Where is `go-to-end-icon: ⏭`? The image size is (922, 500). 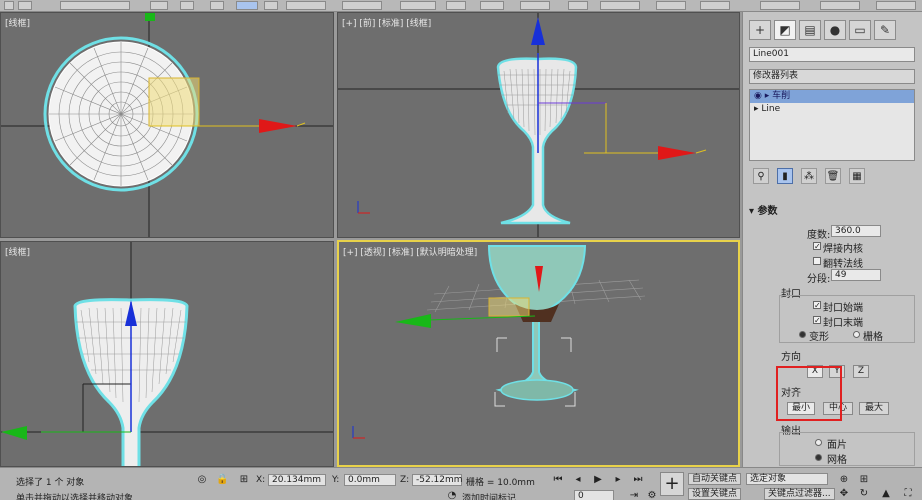
go-to-end-icon: ⏭ is located at coordinates (638, 480).